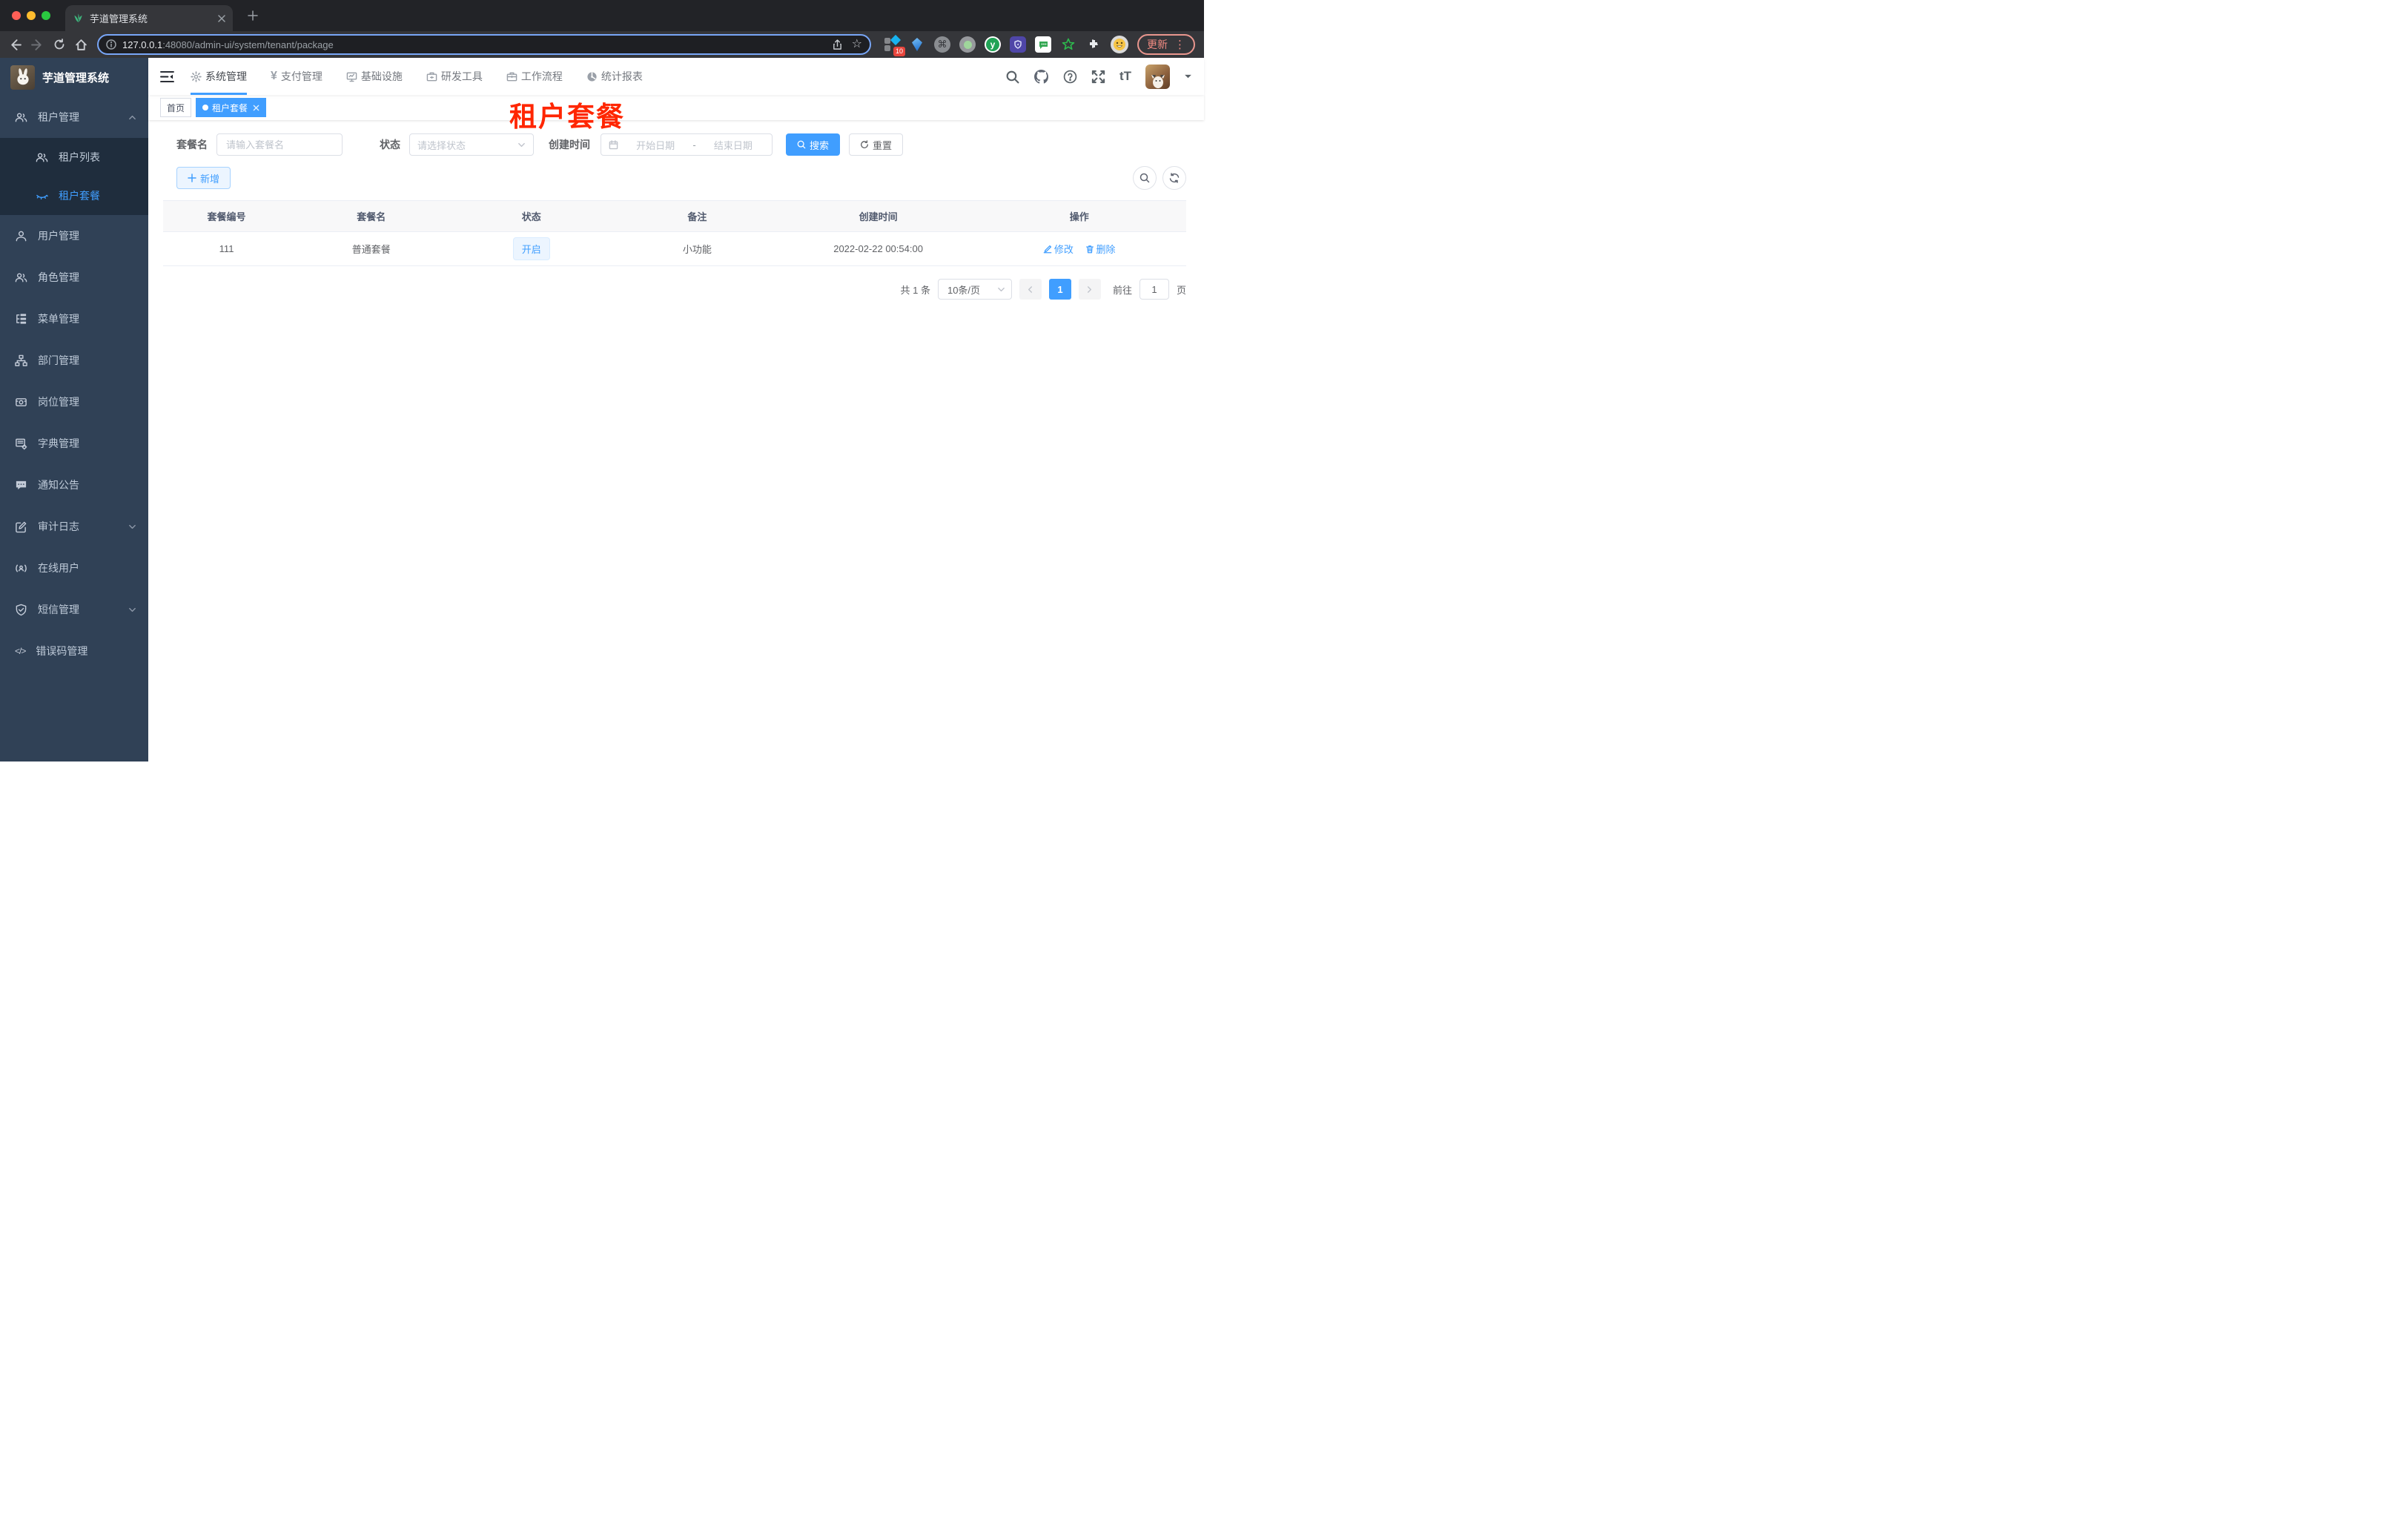  Describe the element at coordinates (74, 157) in the screenshot. I see `sidebar-item-tenant-list: 租户列表` at that location.